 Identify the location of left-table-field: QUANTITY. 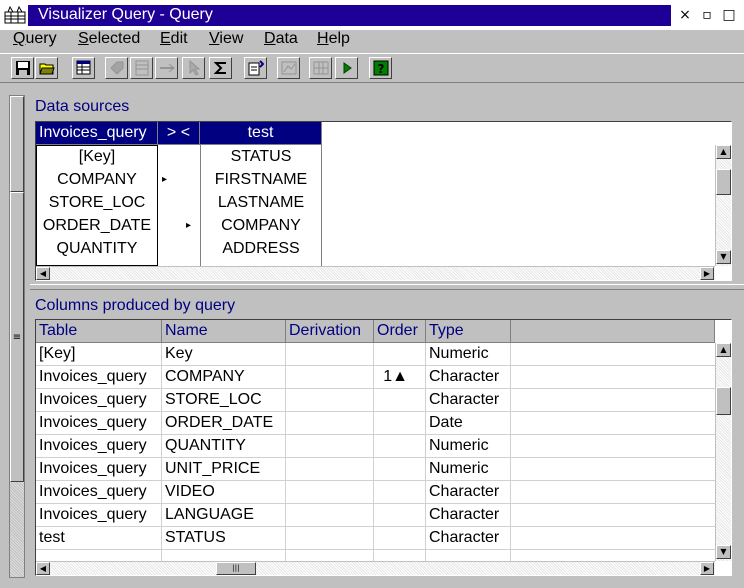
(97, 249).